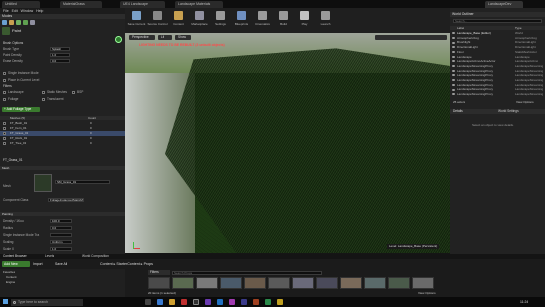 The width and height of the screenshot is (545, 307). What do you see at coordinates (4, 80) in the screenshot?
I see `current-level-checkbox` at bounding box center [4, 80].